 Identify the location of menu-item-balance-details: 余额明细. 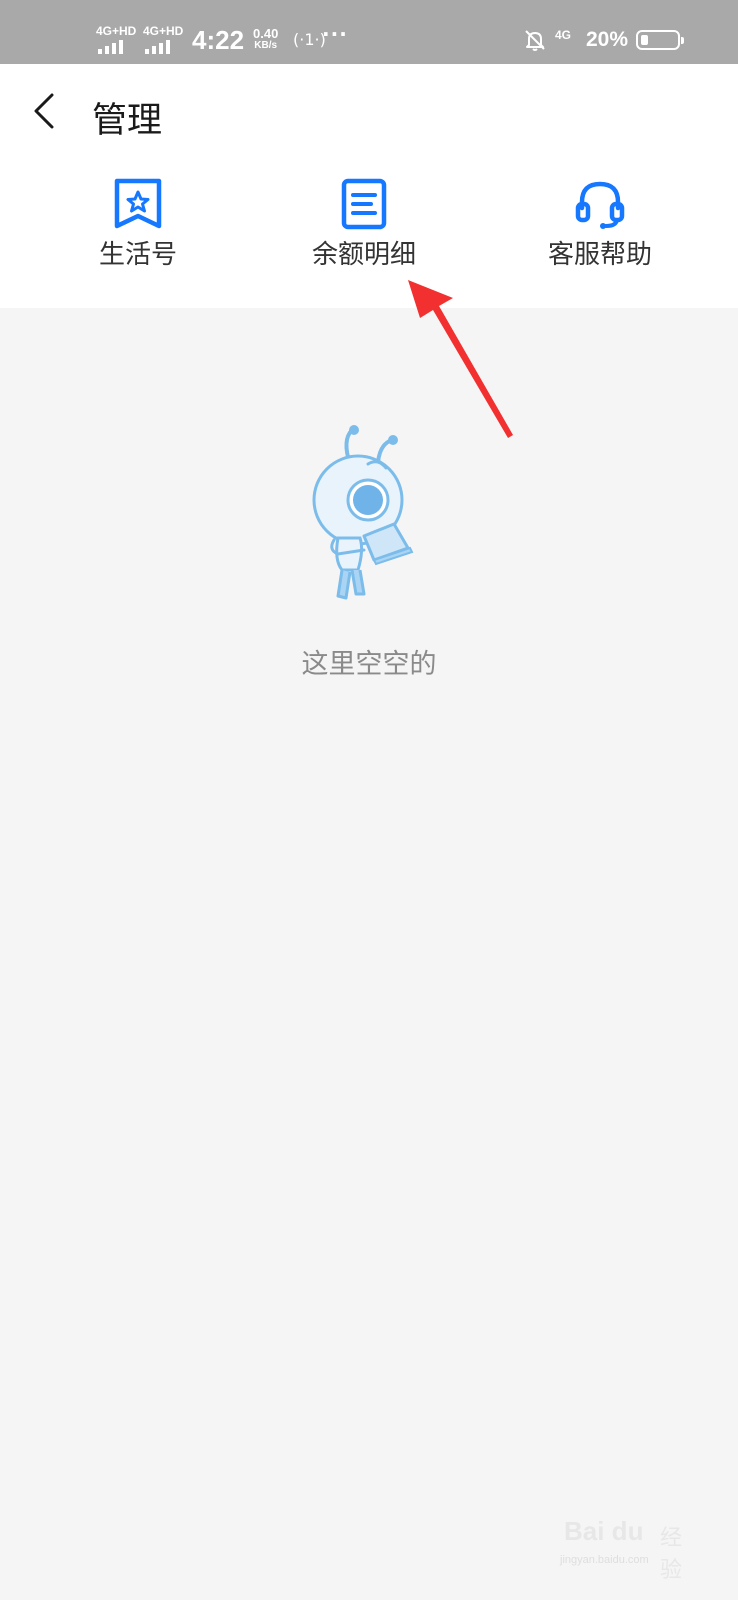
(364, 223).